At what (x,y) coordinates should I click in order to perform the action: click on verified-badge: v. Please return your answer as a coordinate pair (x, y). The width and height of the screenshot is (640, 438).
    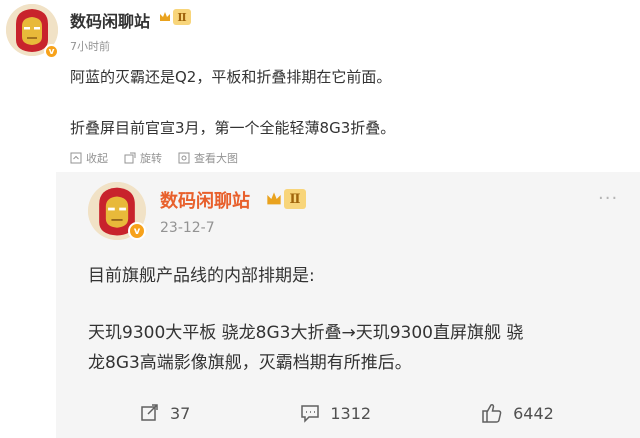
    Looking at the image, I should click on (51, 51).